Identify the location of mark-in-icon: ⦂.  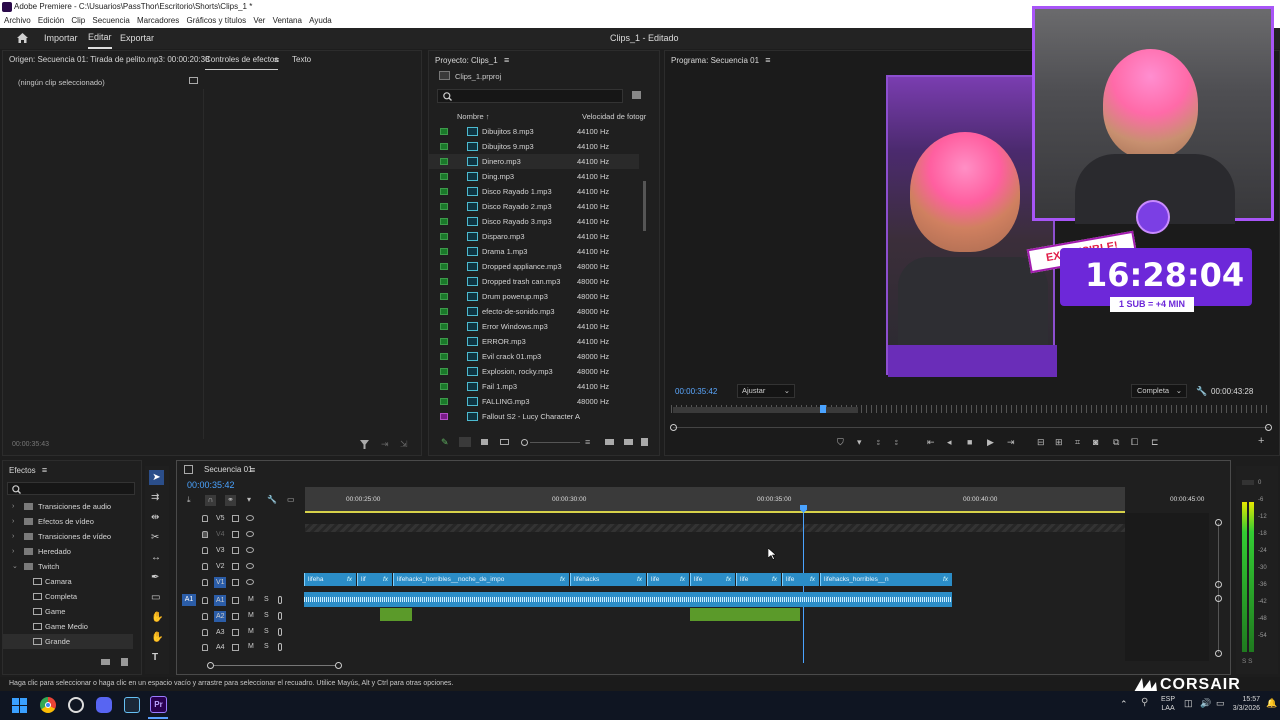
(878, 442).